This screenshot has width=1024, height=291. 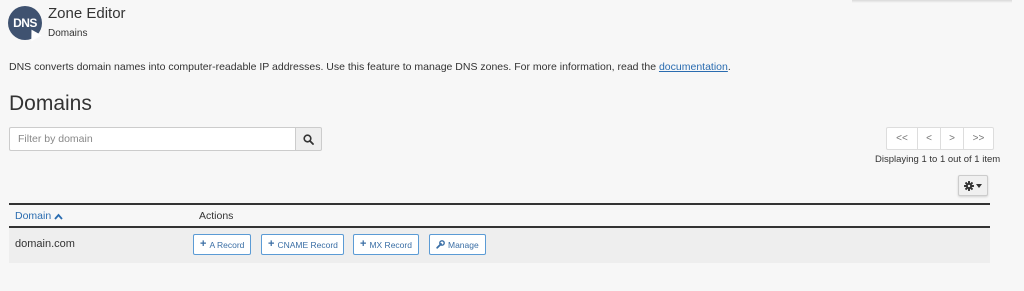 I want to click on domain-column-header: Domain, so click(x=39, y=216).